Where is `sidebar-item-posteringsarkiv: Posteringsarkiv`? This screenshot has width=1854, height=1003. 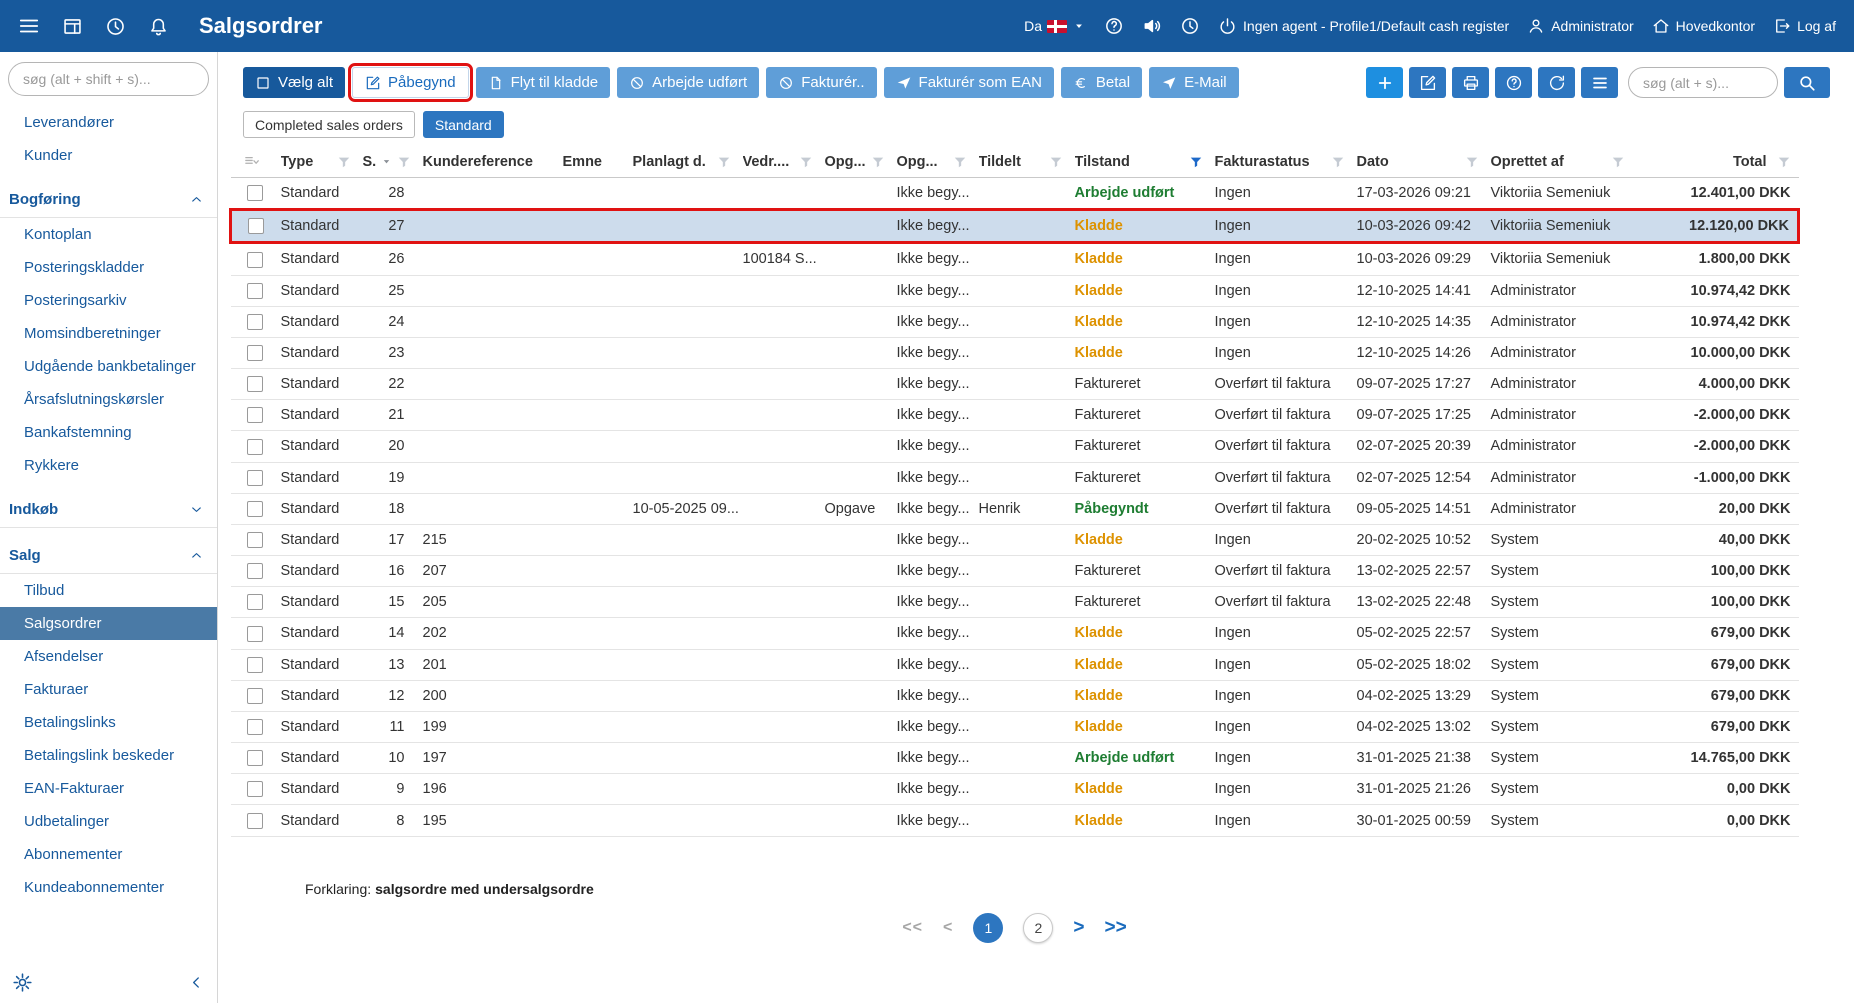
sidebar-item-posteringsarkiv: Posteringsarkiv is located at coordinates (108, 300).